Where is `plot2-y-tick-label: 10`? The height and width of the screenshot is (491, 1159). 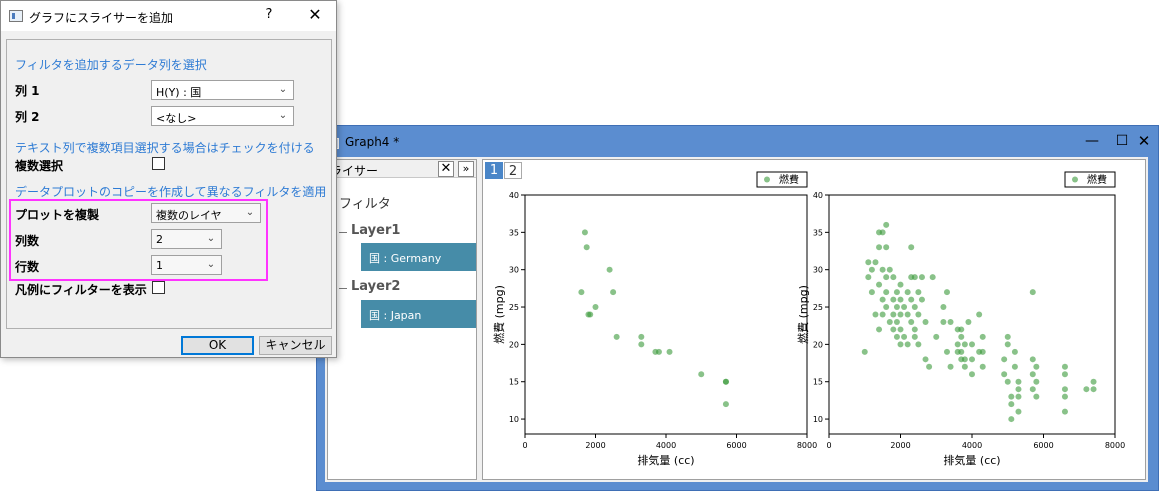 plot2-y-tick-label: 10 is located at coordinates (818, 419).